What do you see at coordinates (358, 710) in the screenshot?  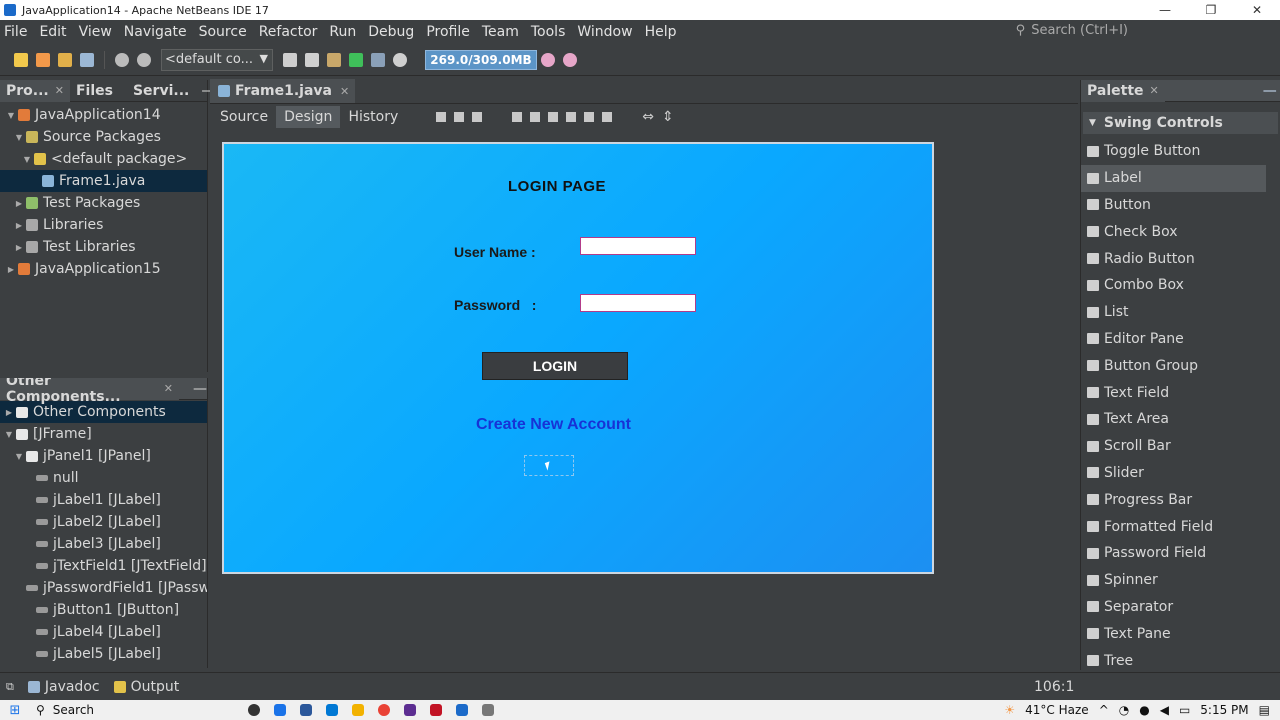 I see `file-explorer-icon` at bounding box center [358, 710].